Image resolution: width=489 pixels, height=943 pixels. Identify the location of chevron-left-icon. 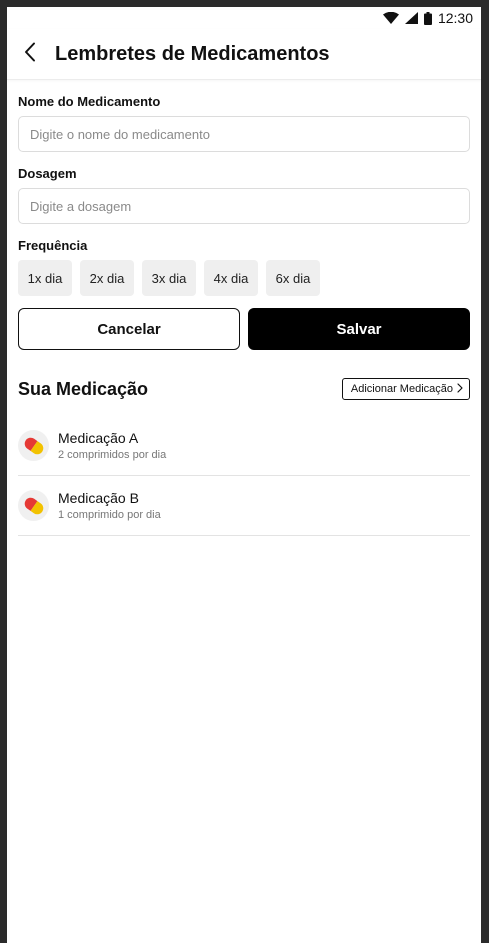
(30, 54).